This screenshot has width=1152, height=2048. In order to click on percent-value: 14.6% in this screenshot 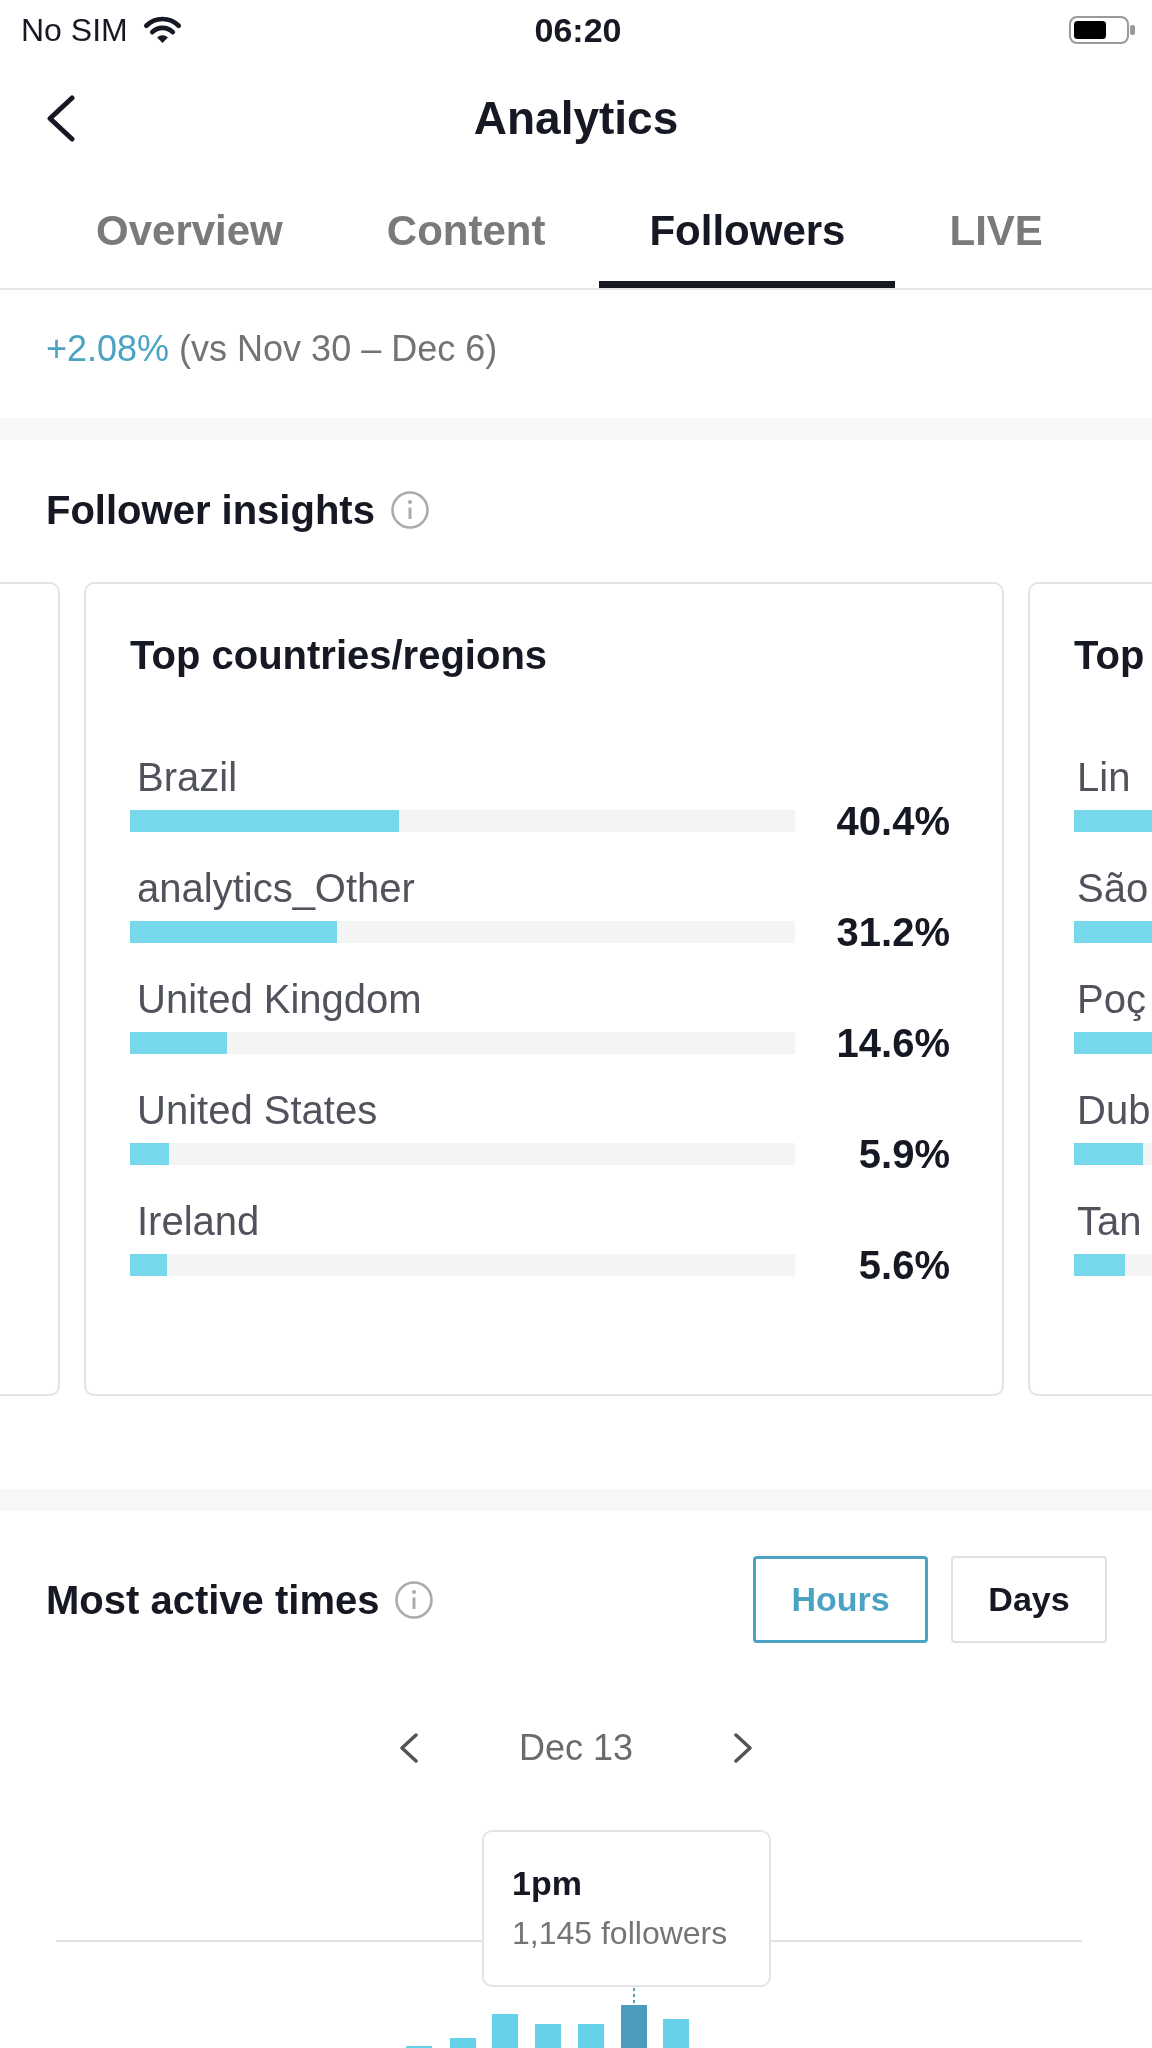, I will do `click(892, 1043)`.